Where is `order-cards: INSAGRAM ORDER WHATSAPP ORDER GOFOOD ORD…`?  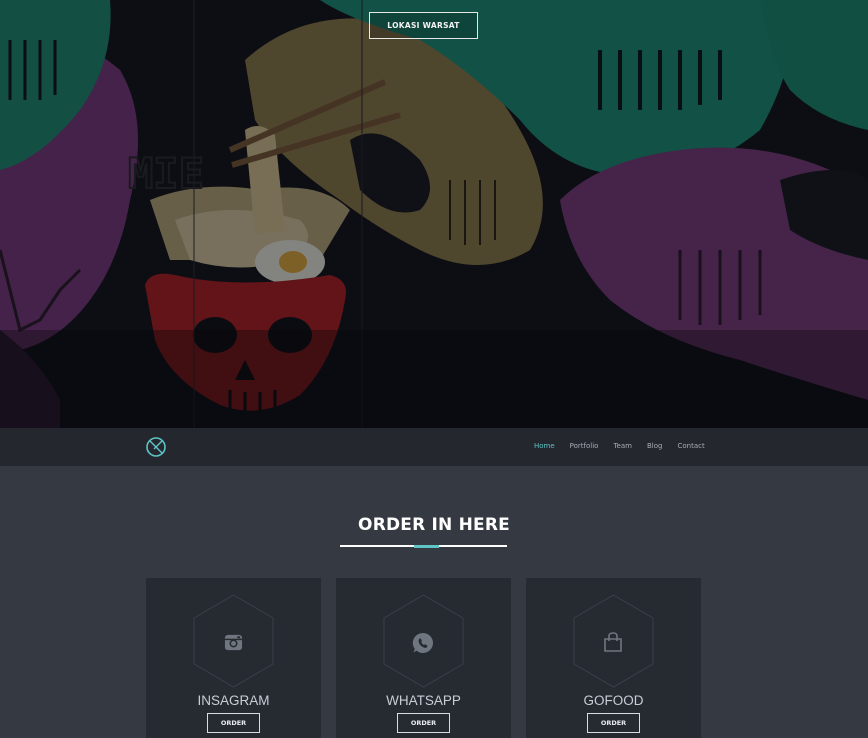
order-cards: INSAGRAM ORDER WHATSAPP ORDER GOFOOD ORD… is located at coordinates (423, 658).